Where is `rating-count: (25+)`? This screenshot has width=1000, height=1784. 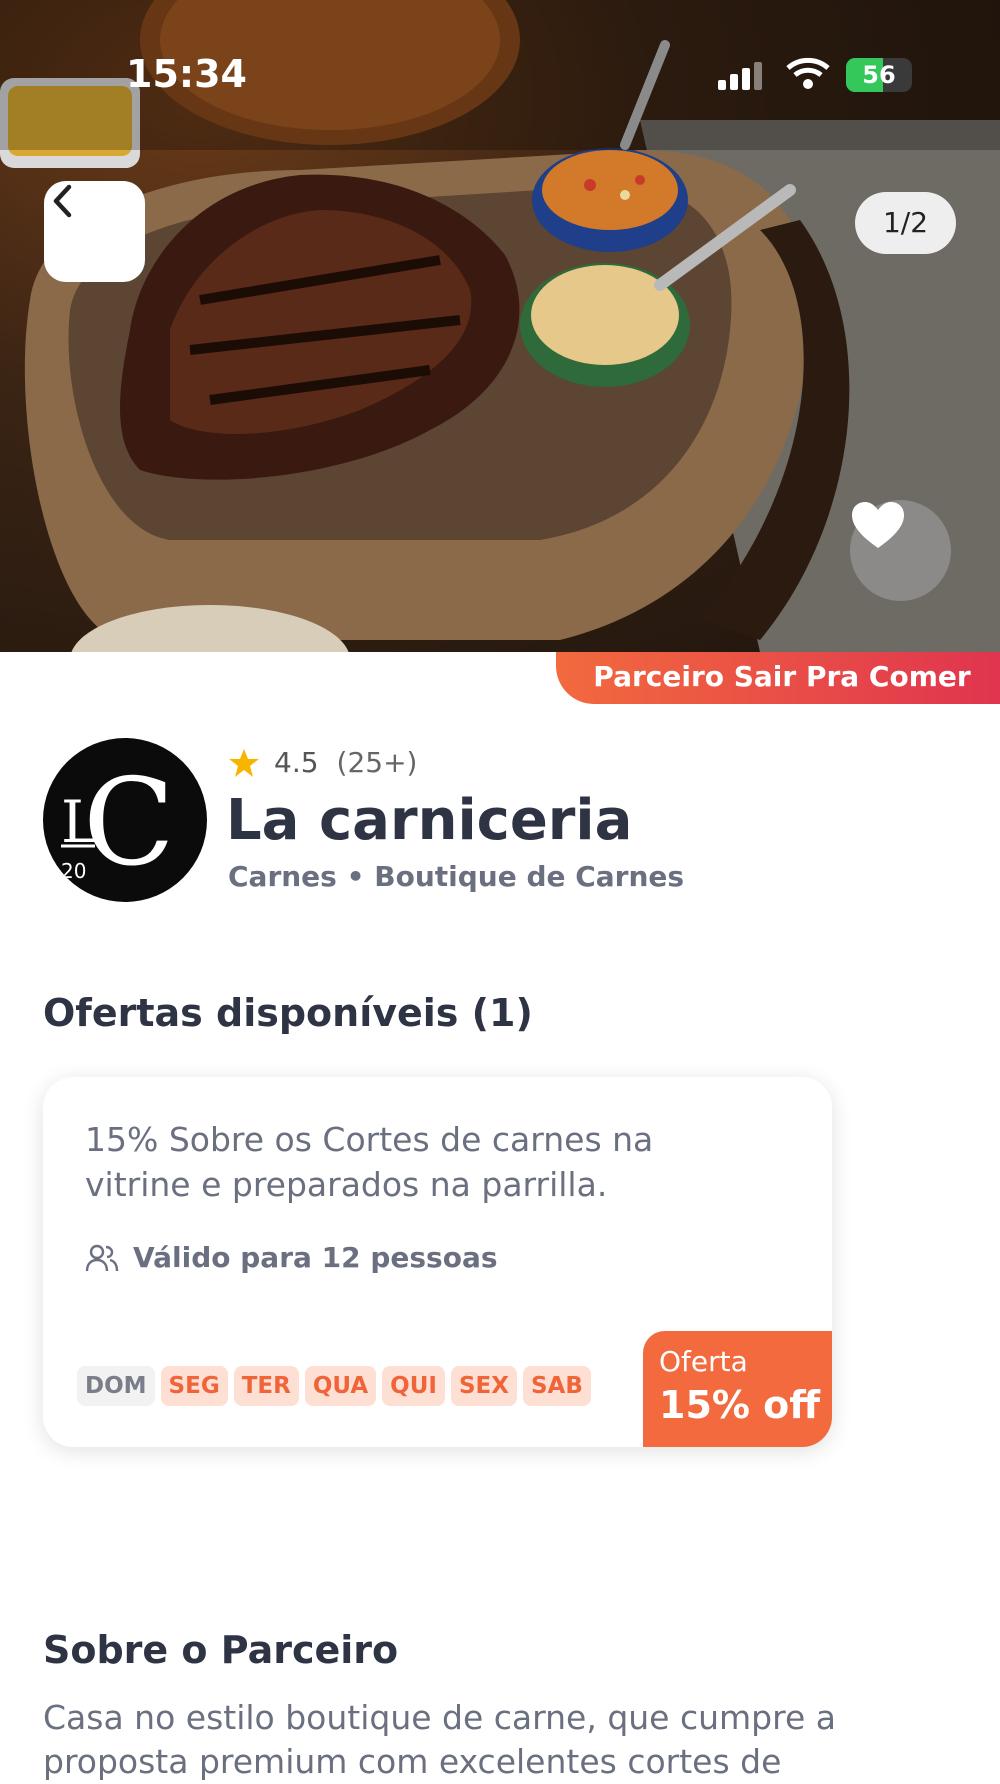
rating-count: (25+) is located at coordinates (377, 762).